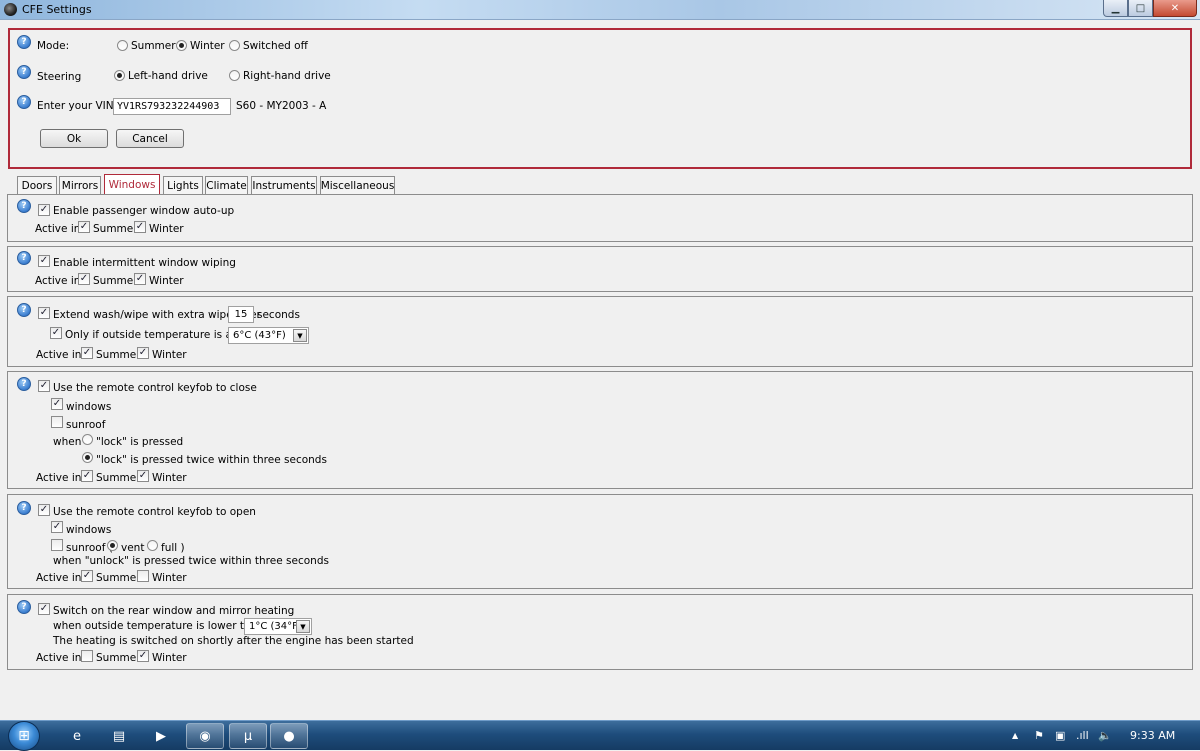  Describe the element at coordinates (287, 76) in the screenshot. I see `steering-right-label: Right-hand drive` at that location.